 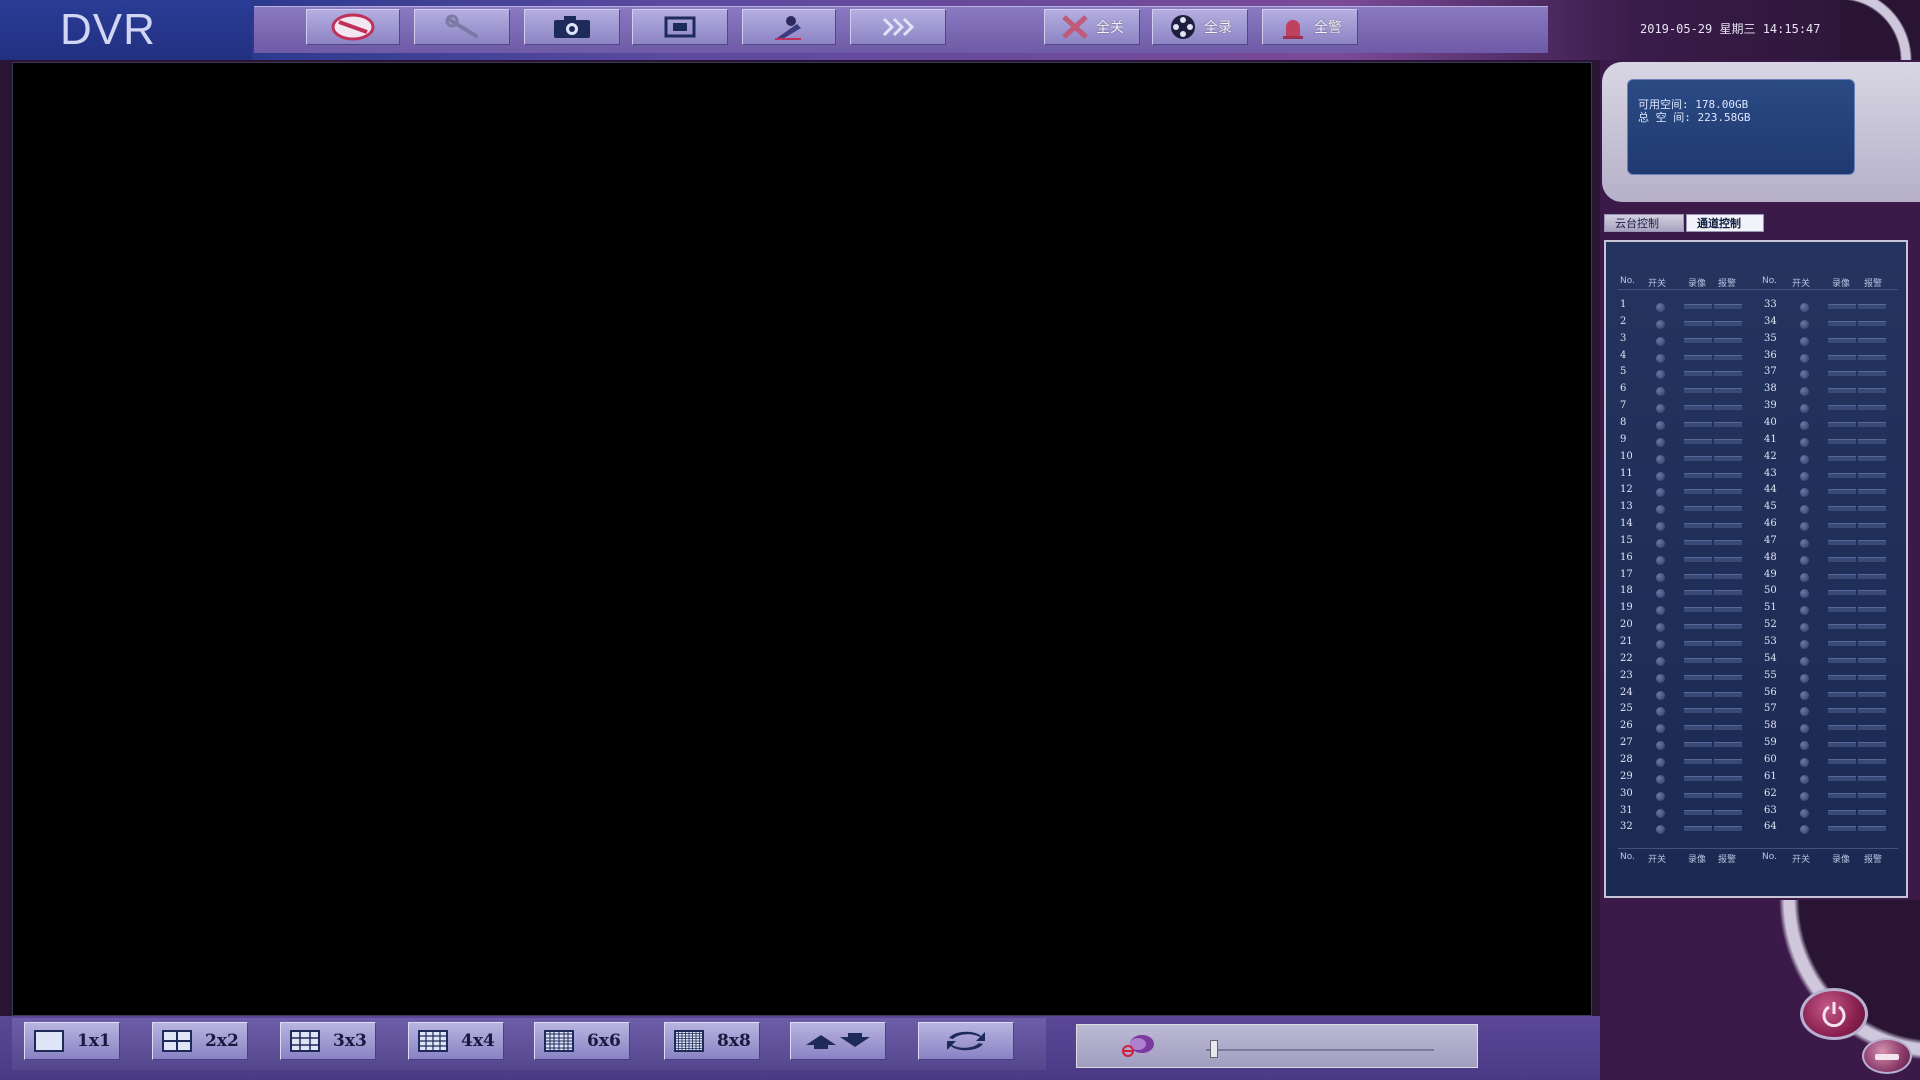 What do you see at coordinates (1834, 1014) in the screenshot?
I see `power-button` at bounding box center [1834, 1014].